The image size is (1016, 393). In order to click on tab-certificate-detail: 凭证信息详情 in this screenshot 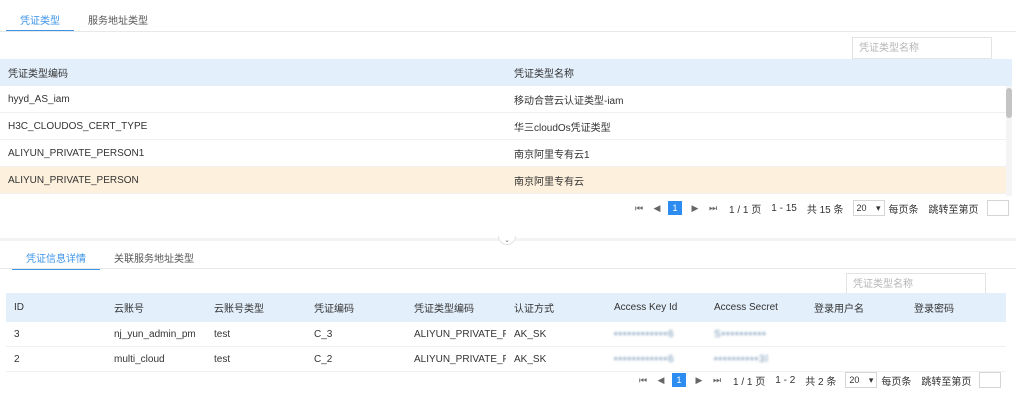, I will do `click(56, 257)`.